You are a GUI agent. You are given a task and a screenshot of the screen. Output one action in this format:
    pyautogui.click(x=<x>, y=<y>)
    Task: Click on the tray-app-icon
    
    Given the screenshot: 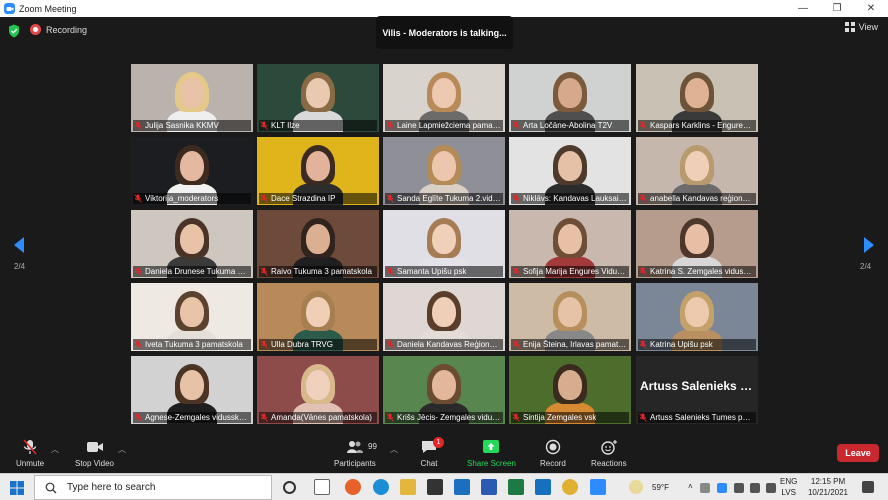 What is the action you would take?
    pyautogui.click(x=705, y=488)
    